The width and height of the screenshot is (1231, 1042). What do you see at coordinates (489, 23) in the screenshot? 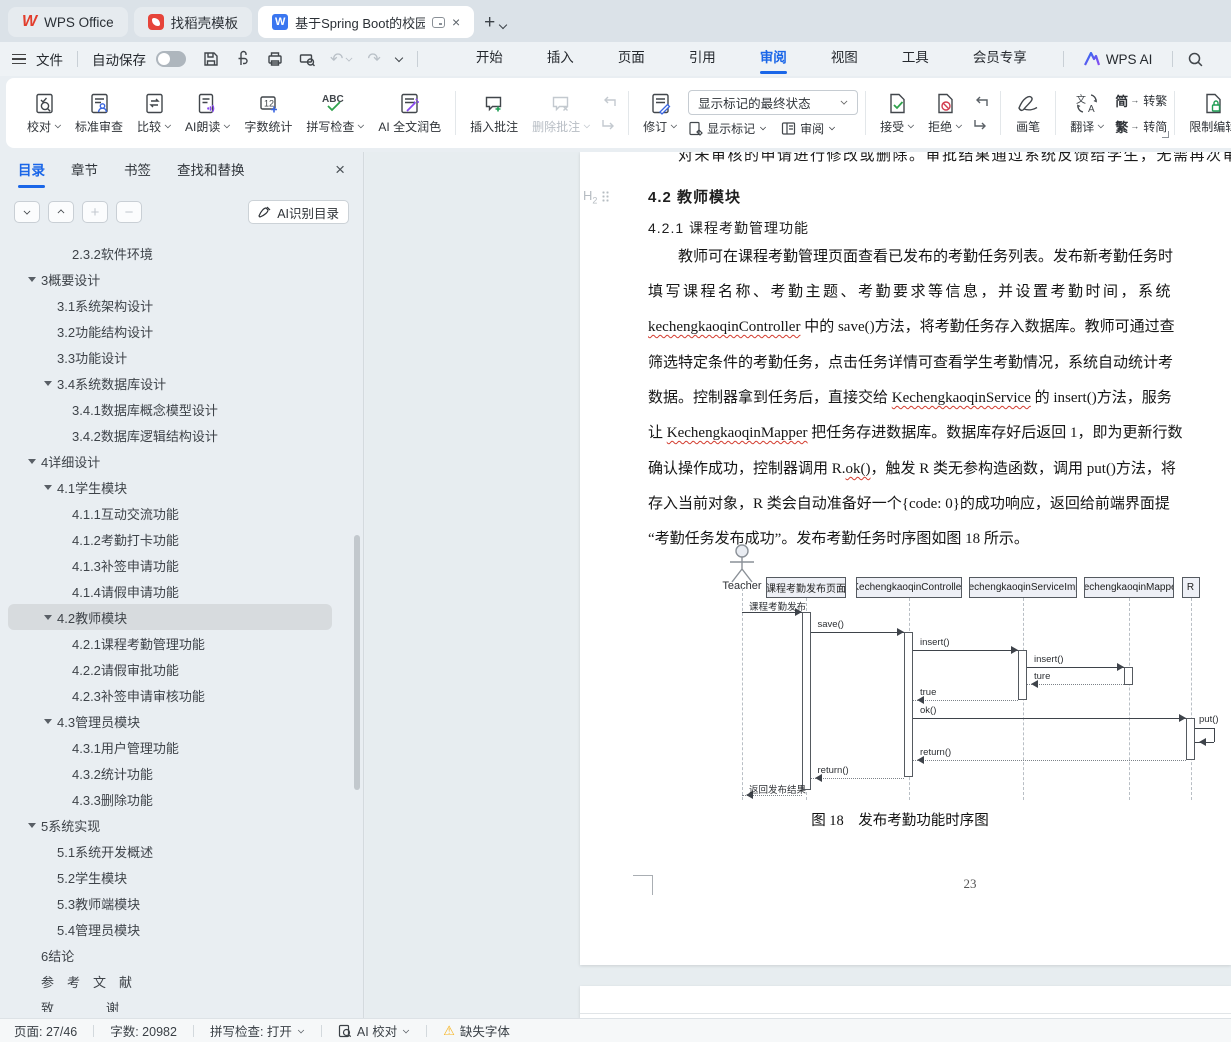
I see `new-tab-button: +` at bounding box center [489, 23].